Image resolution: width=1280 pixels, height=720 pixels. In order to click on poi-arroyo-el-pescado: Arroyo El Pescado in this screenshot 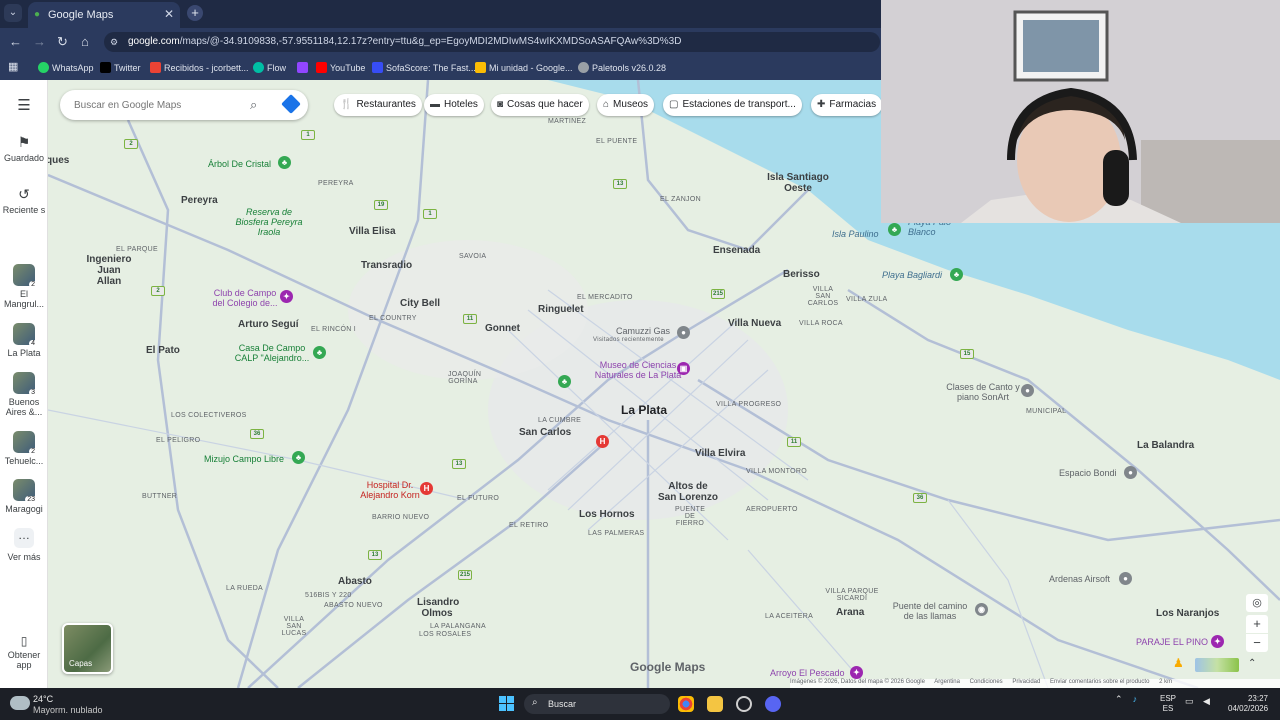, I will do `click(807, 673)`.